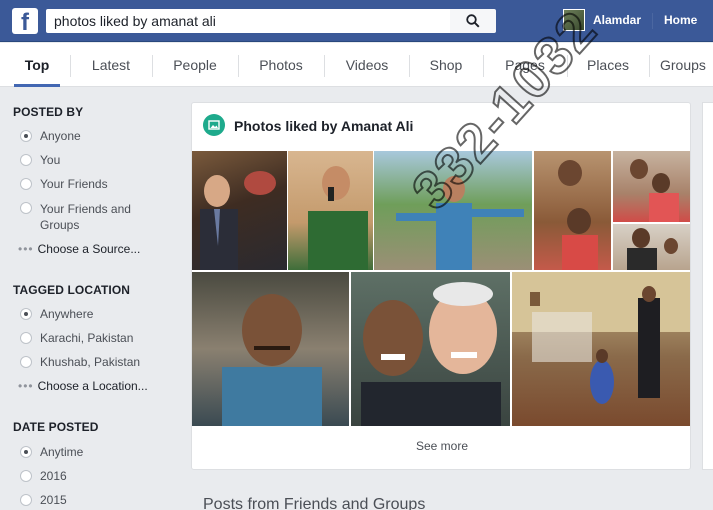  I want to click on filter-option-anytime: Anytime, so click(51, 452).